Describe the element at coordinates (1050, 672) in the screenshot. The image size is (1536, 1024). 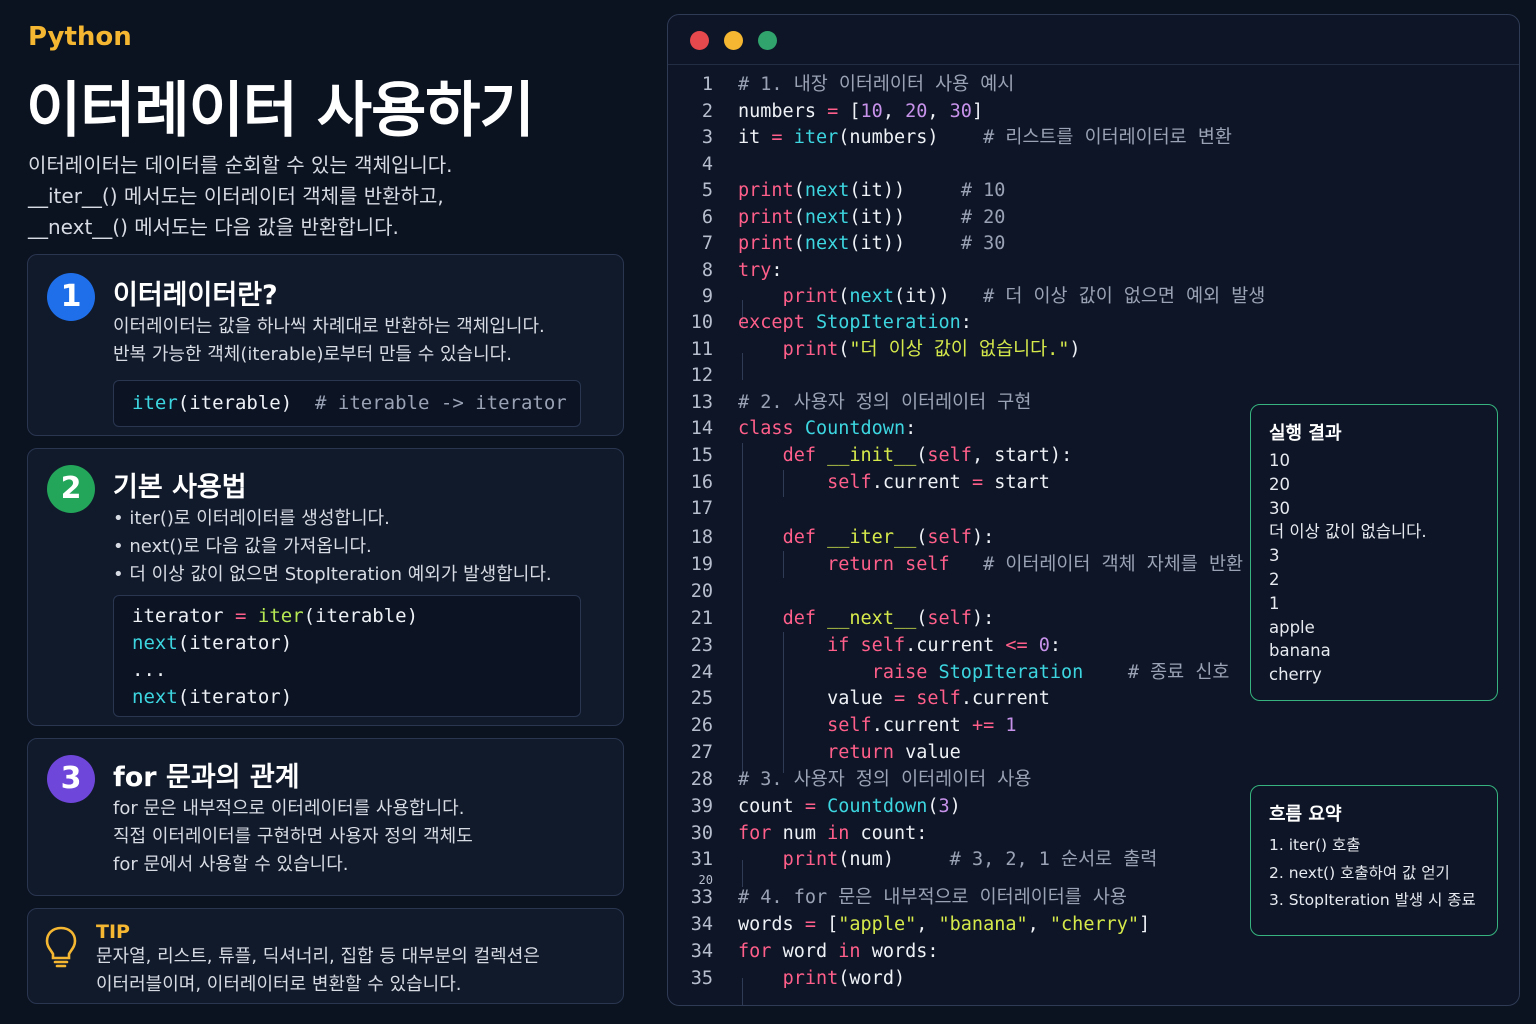
I see `code-text: raise StopIteration # 종료 신호` at that location.